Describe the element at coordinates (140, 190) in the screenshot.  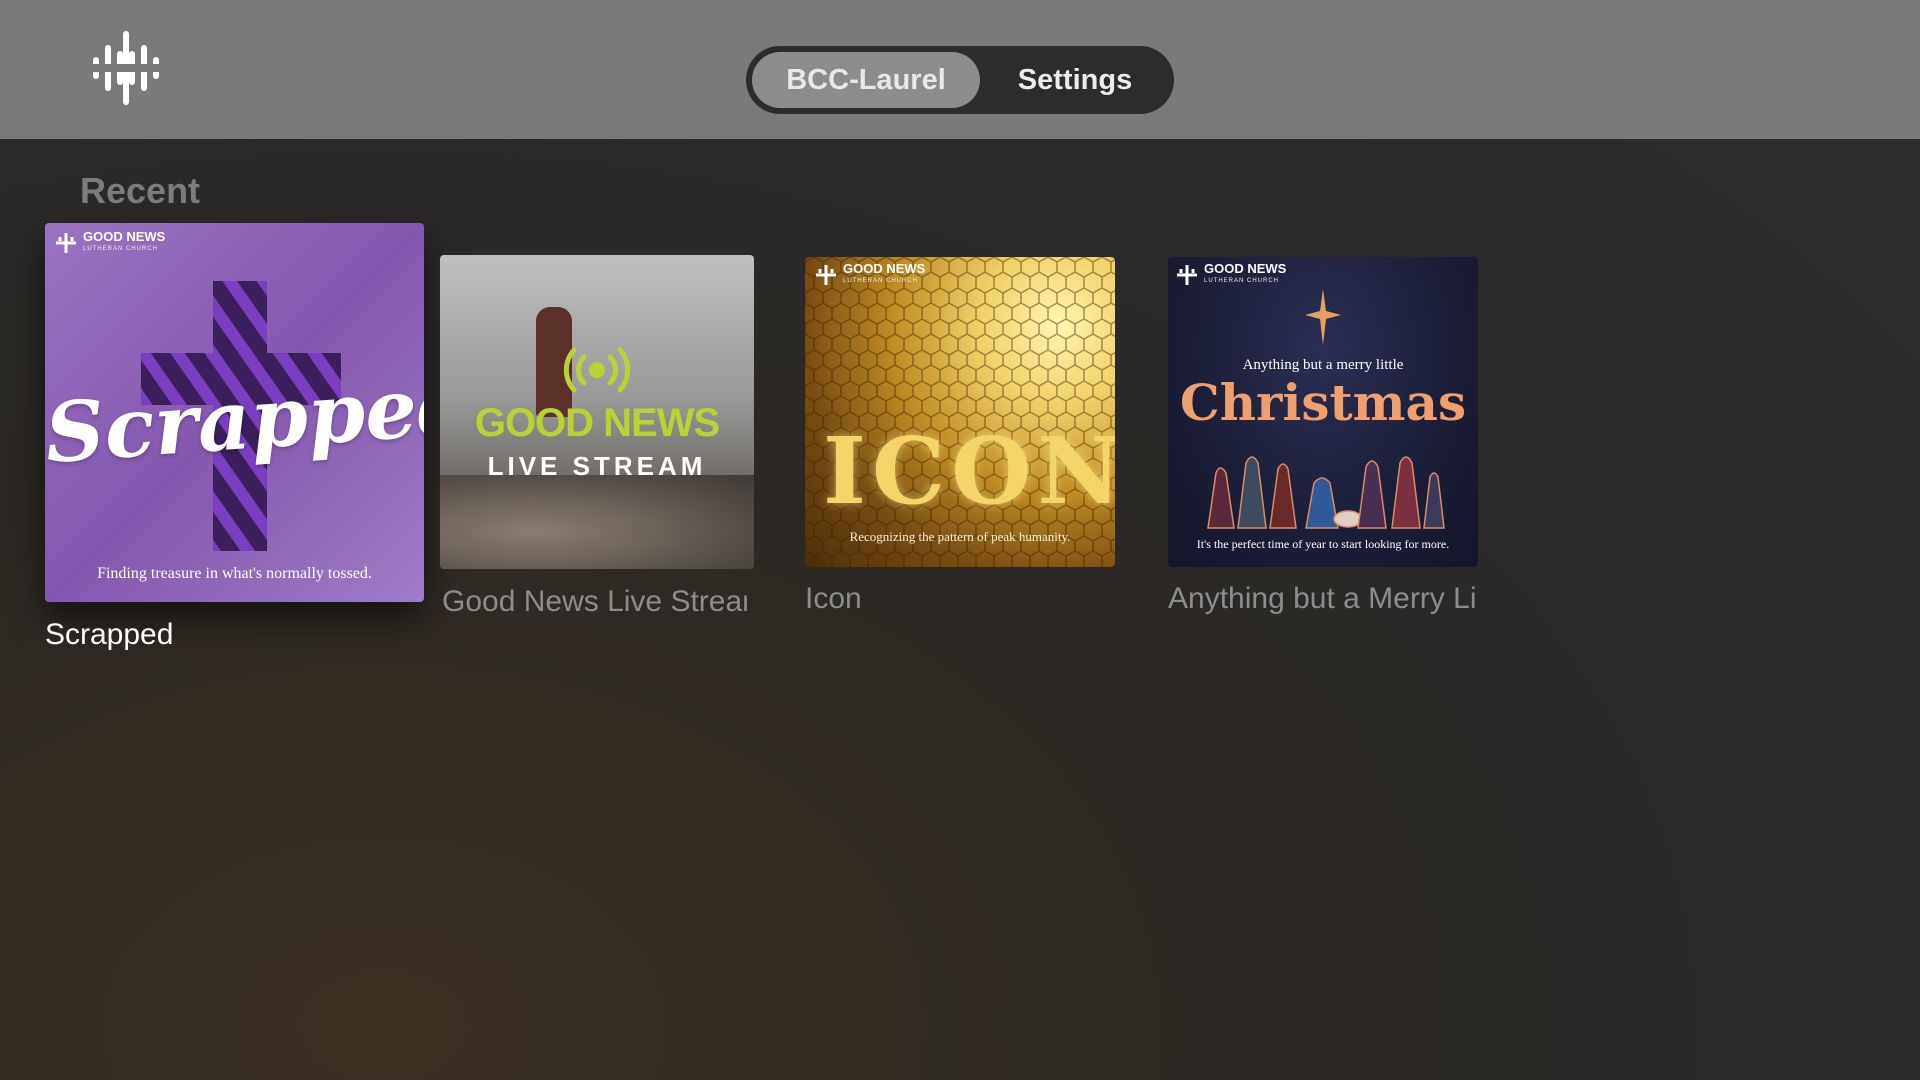
I see `section-title-recent: Recent` at that location.